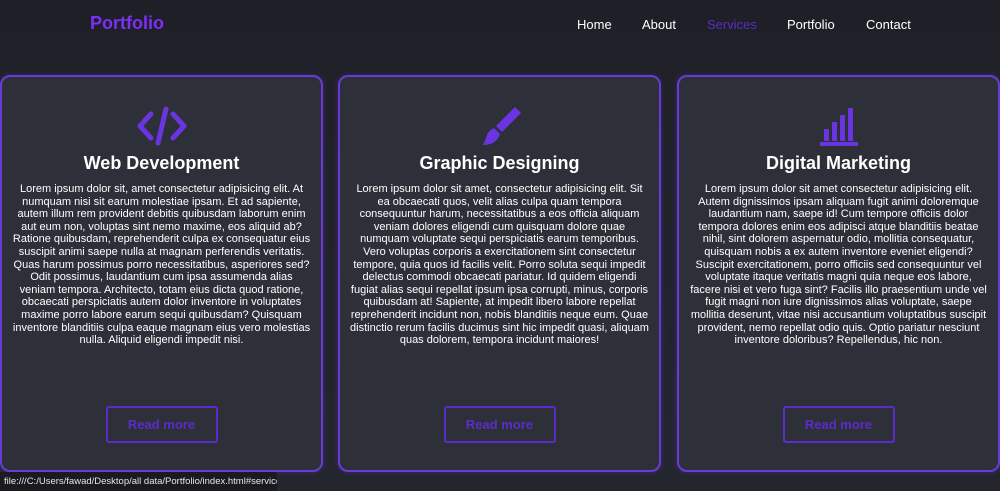 This screenshot has width=1000, height=491. I want to click on nav-link-services: Services, so click(732, 24).